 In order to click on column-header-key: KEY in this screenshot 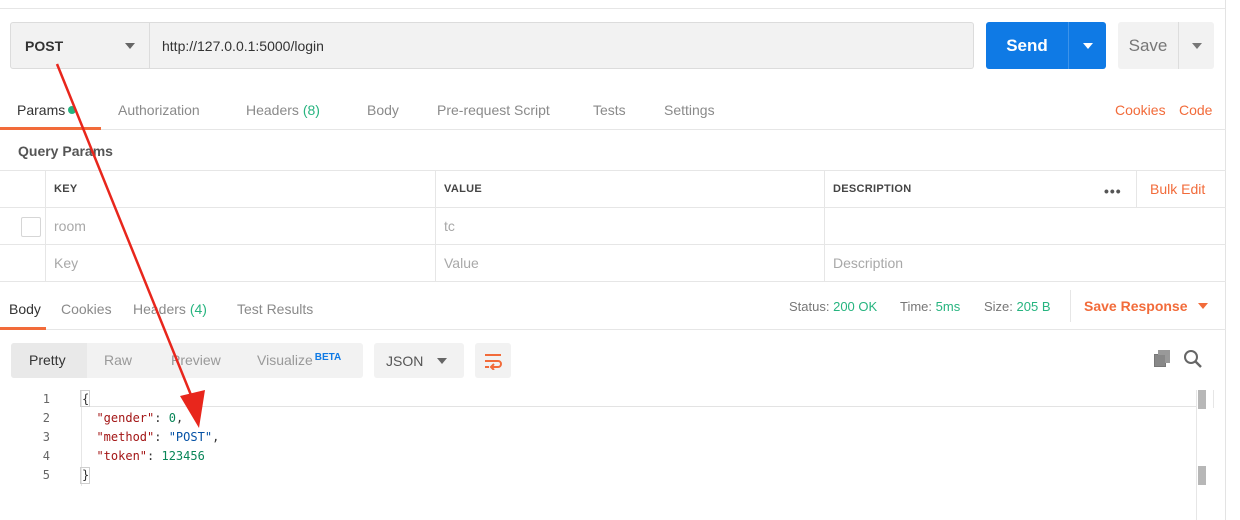, I will do `click(240, 189)`.